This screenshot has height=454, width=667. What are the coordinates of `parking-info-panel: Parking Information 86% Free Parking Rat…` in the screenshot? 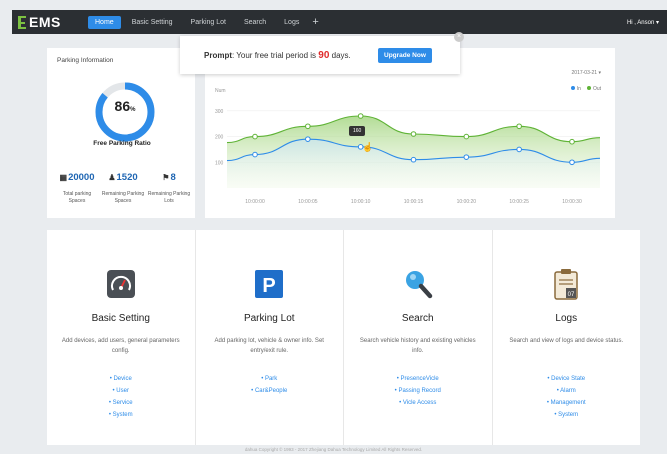 It's located at (121, 133).